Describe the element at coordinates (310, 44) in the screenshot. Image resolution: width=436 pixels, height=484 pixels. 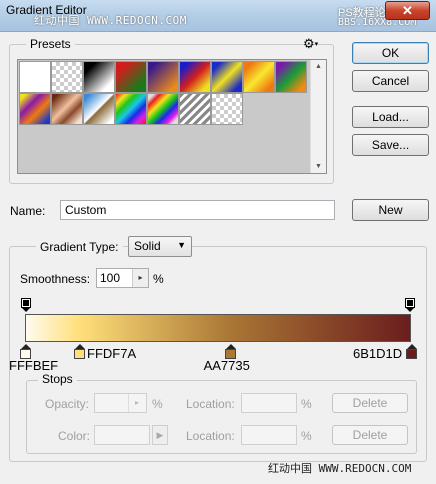
I see `gear-icon: ⚙▾` at that location.